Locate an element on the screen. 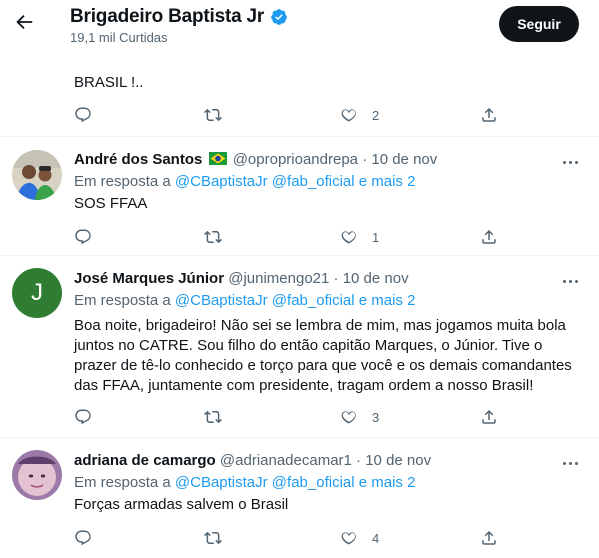  like-count: 2 is located at coordinates (376, 115).